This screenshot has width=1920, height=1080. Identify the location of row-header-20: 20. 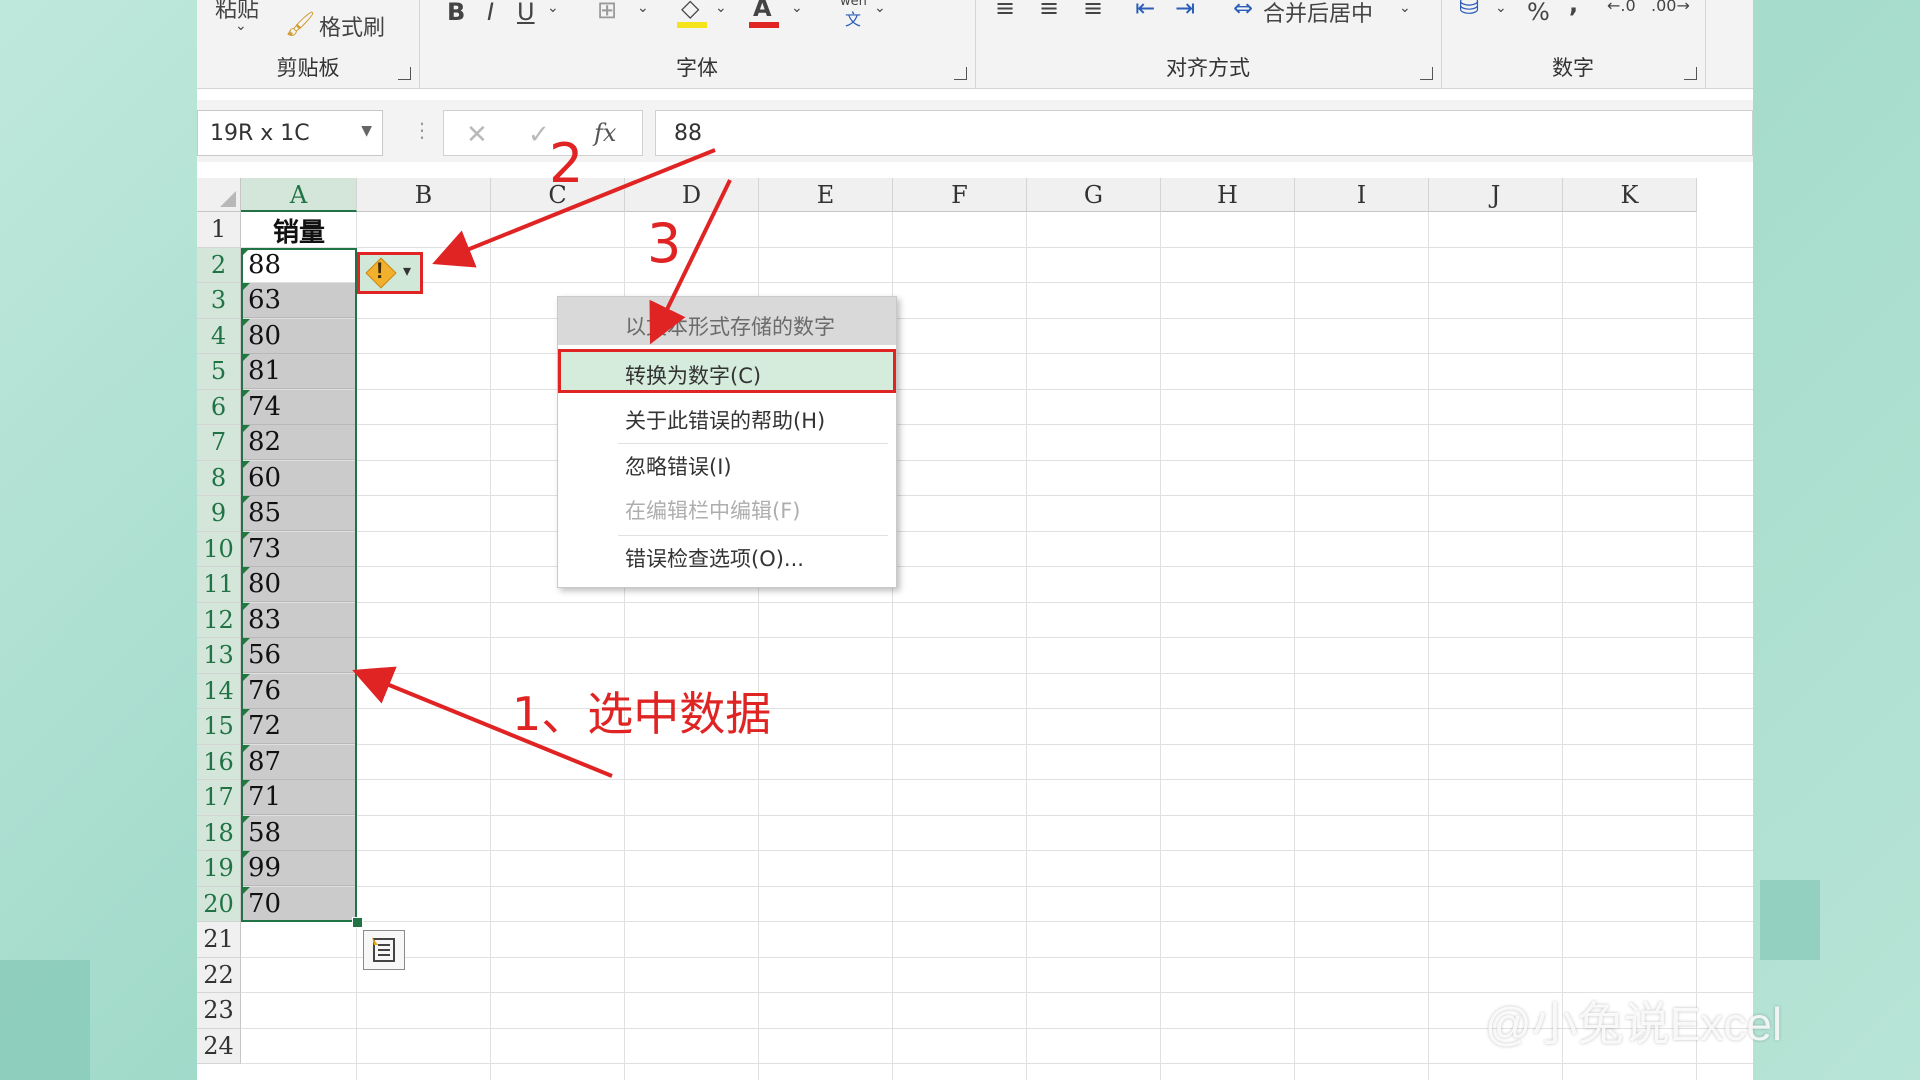
(219, 904).